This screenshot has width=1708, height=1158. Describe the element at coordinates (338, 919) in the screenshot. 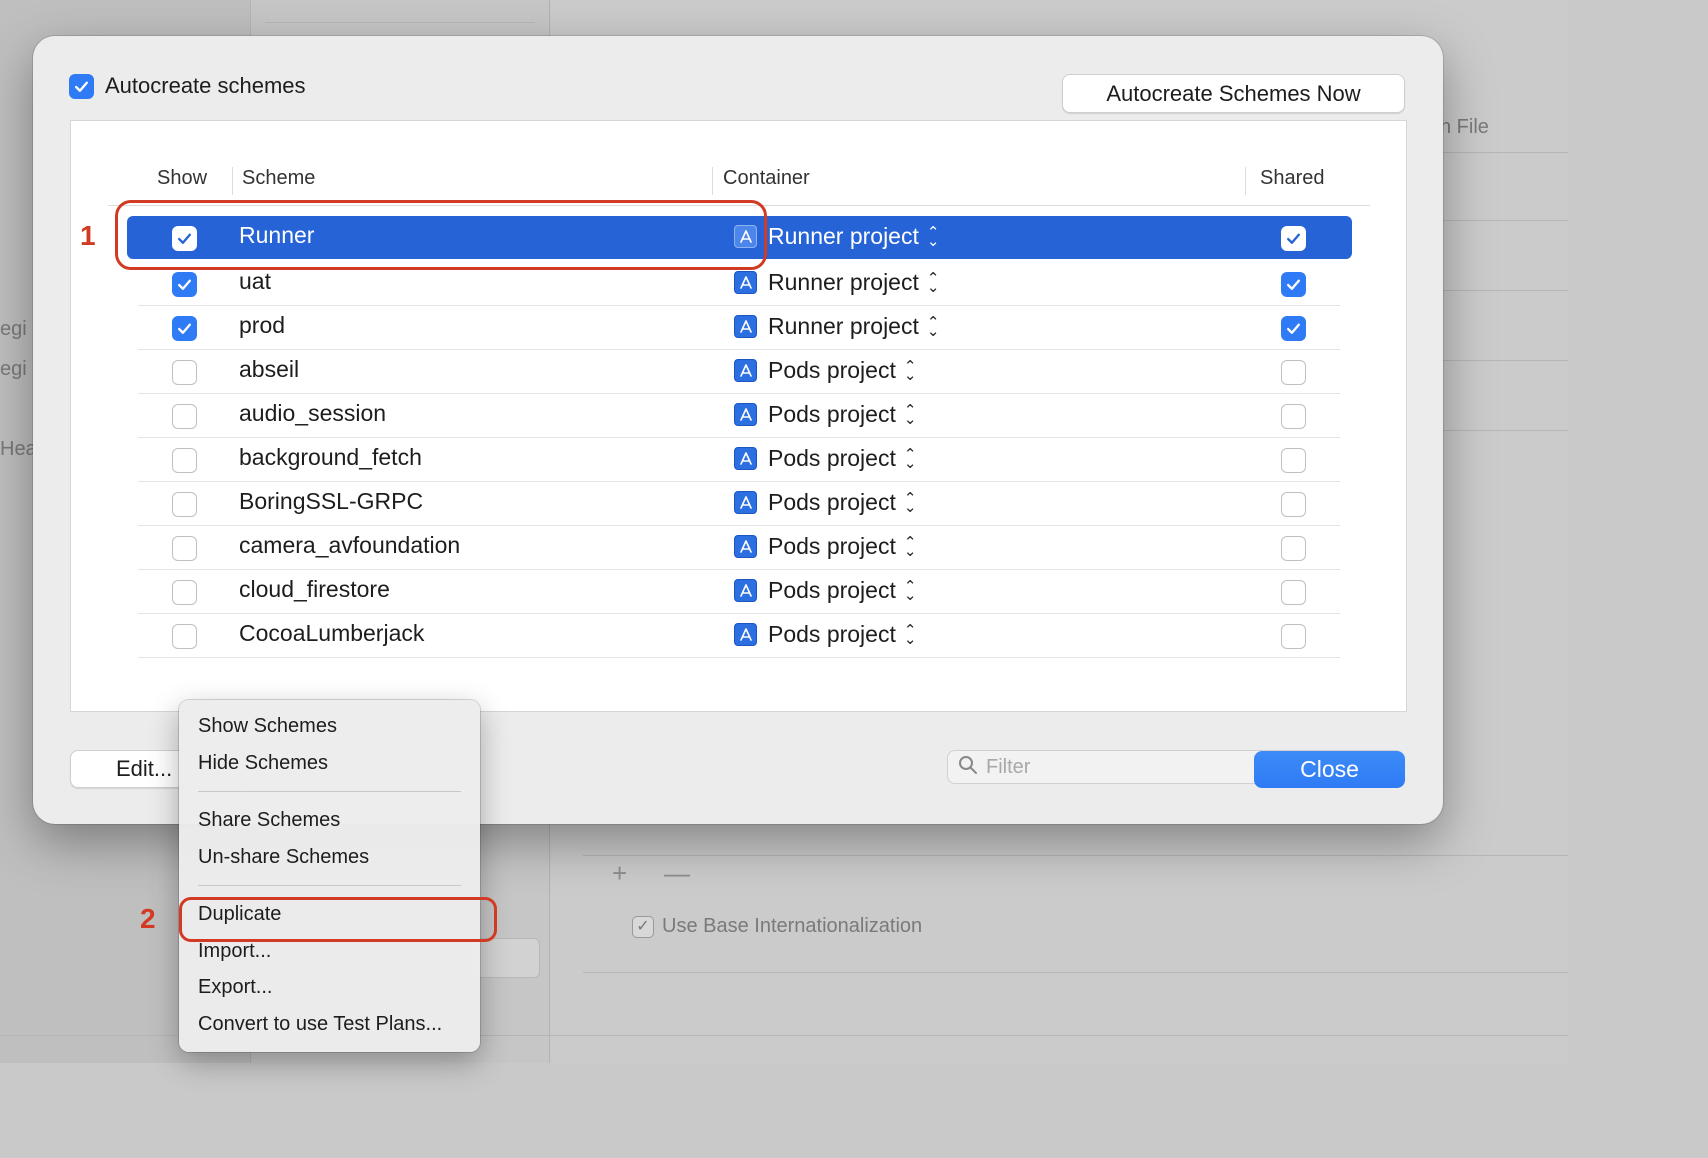

I see `annotation-box-duplicate` at that location.